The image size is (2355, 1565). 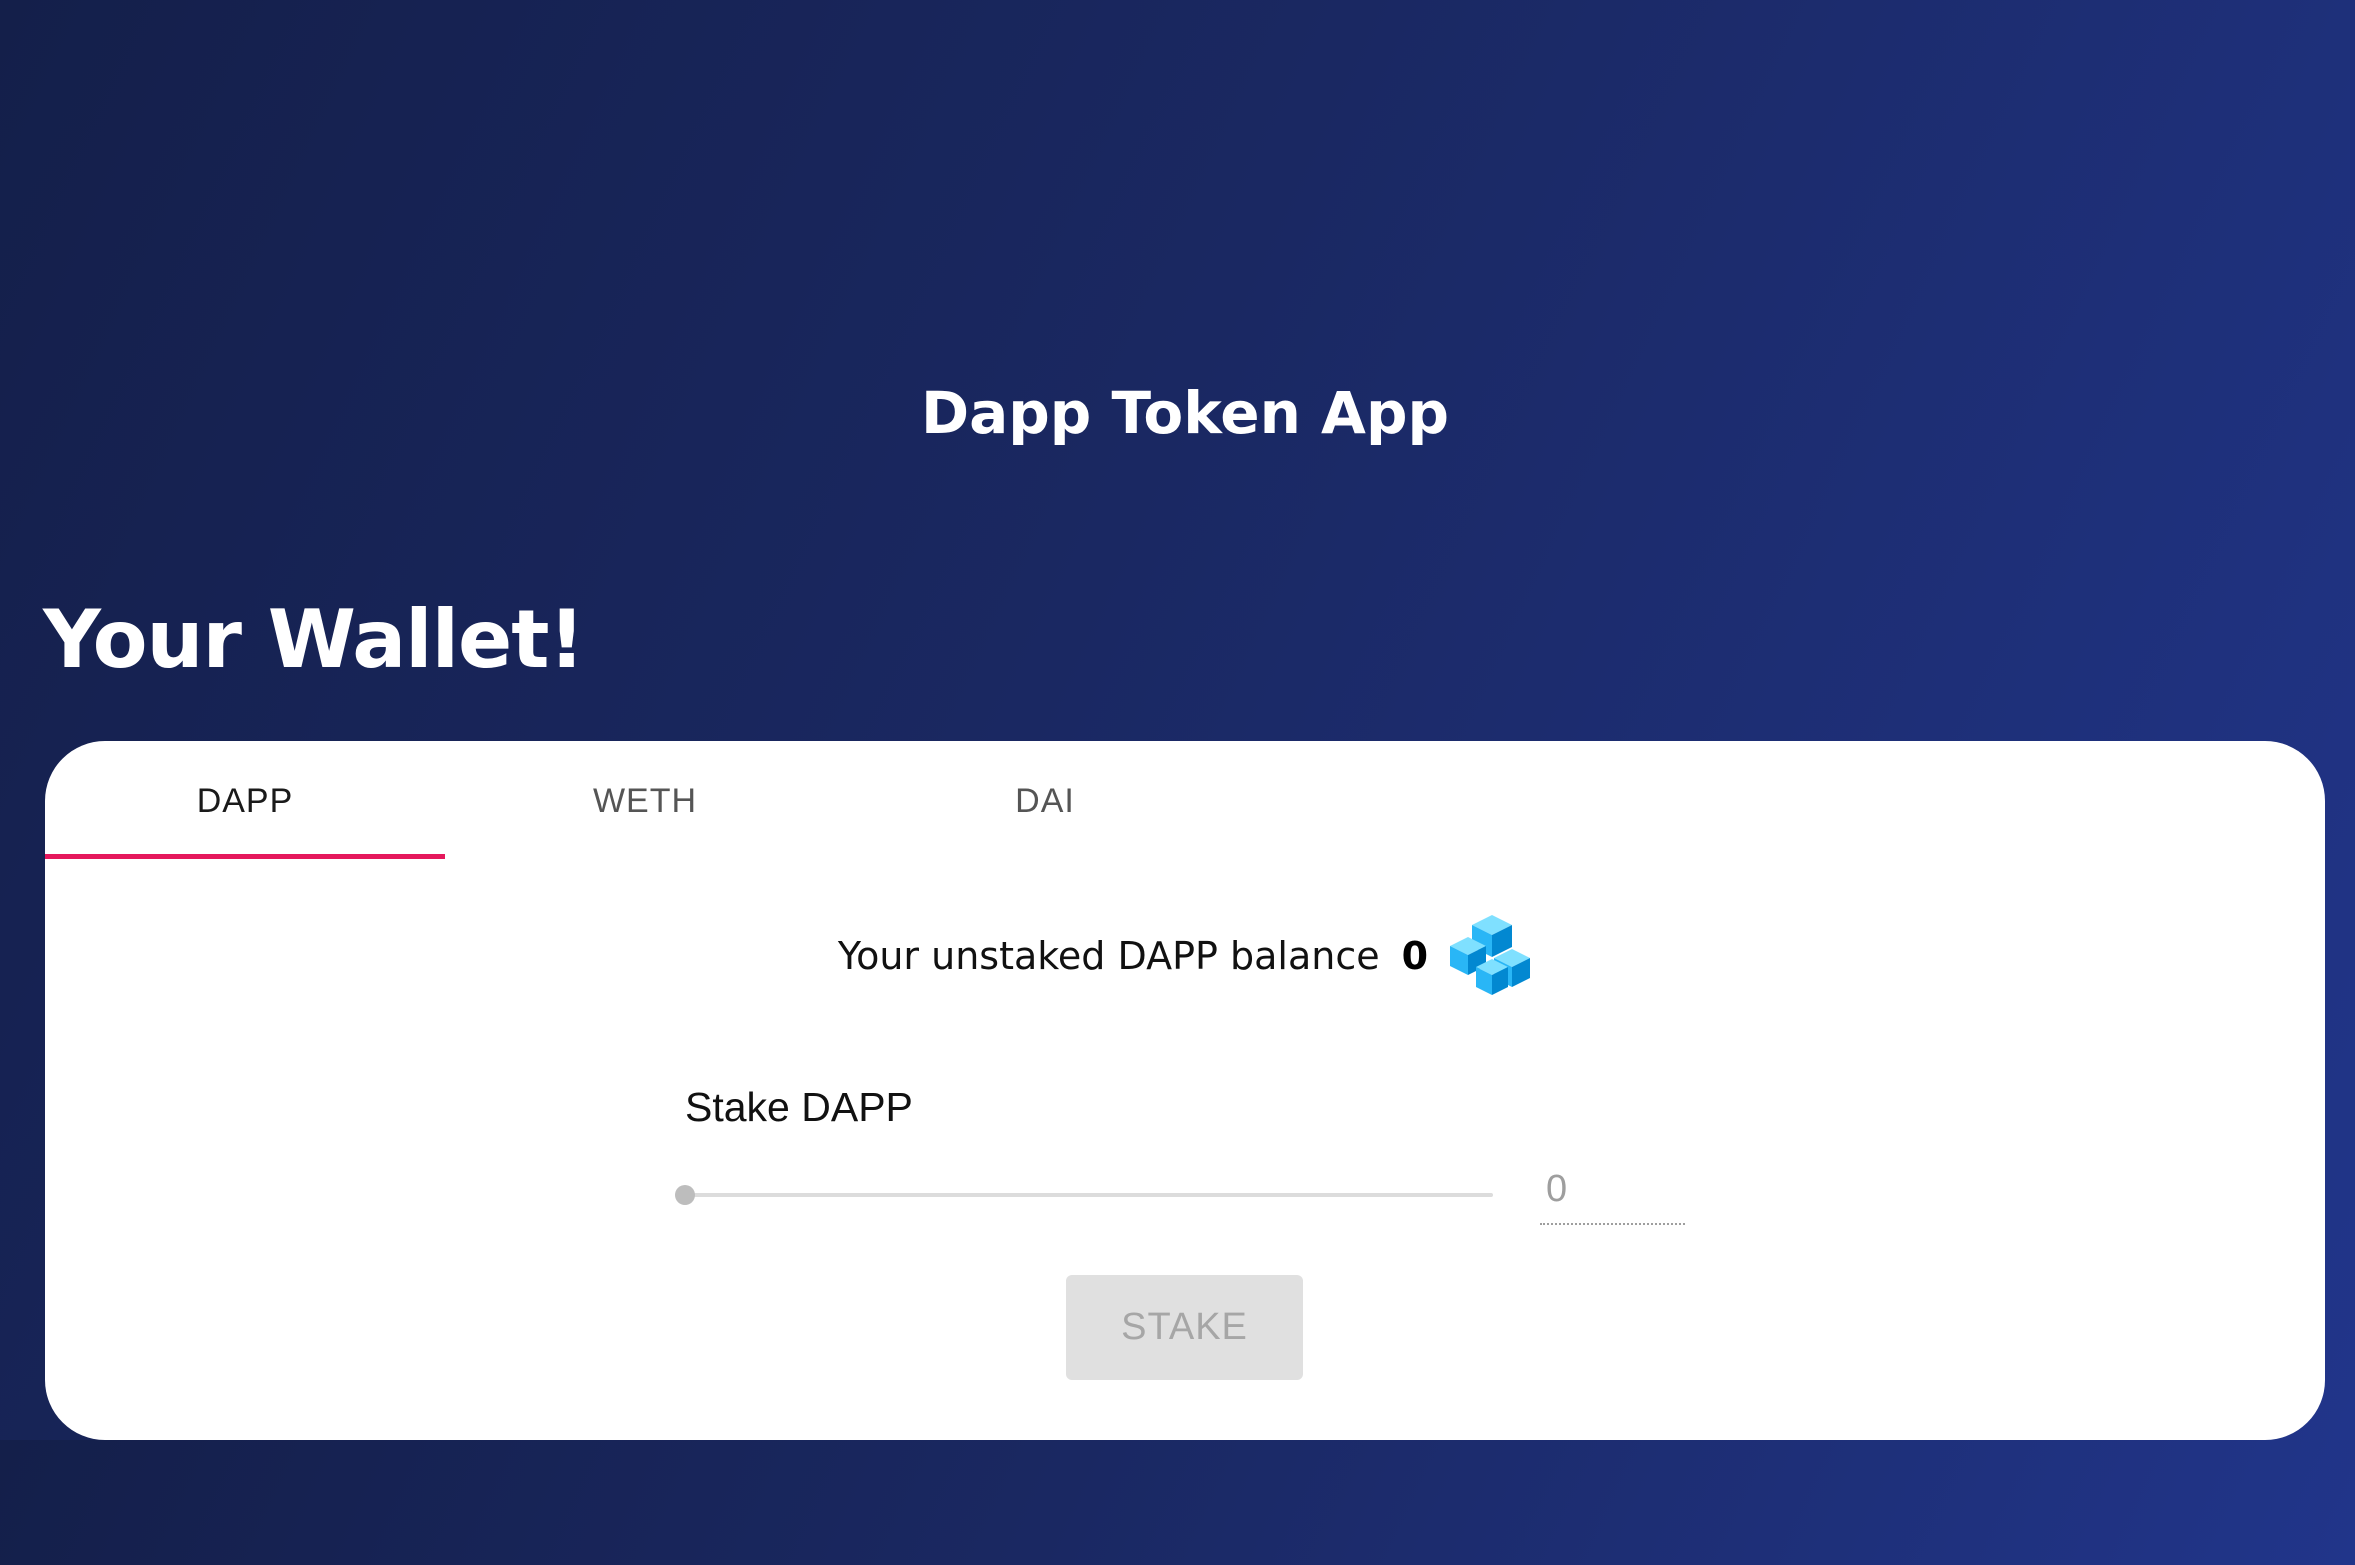 What do you see at coordinates (1490, 955) in the screenshot?
I see `dapp-token-cubes-icon` at bounding box center [1490, 955].